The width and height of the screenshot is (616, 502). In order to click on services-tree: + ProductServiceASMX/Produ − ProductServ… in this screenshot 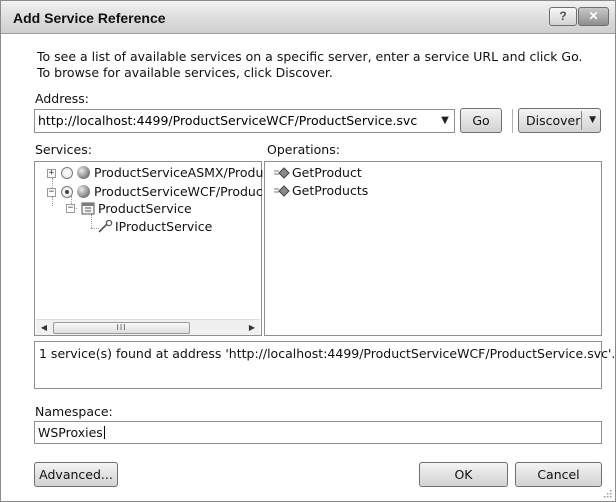, I will do `click(148, 248)`.